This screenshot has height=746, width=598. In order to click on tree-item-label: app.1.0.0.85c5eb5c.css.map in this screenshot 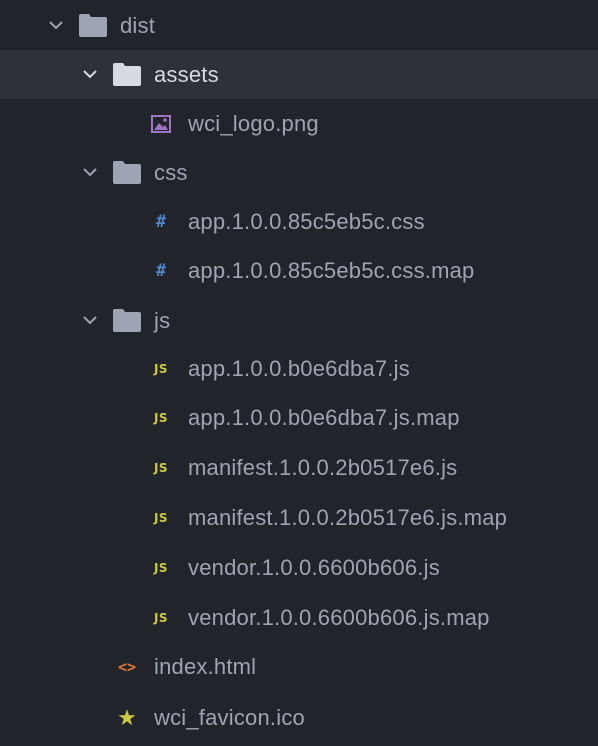, I will do `click(331, 270)`.